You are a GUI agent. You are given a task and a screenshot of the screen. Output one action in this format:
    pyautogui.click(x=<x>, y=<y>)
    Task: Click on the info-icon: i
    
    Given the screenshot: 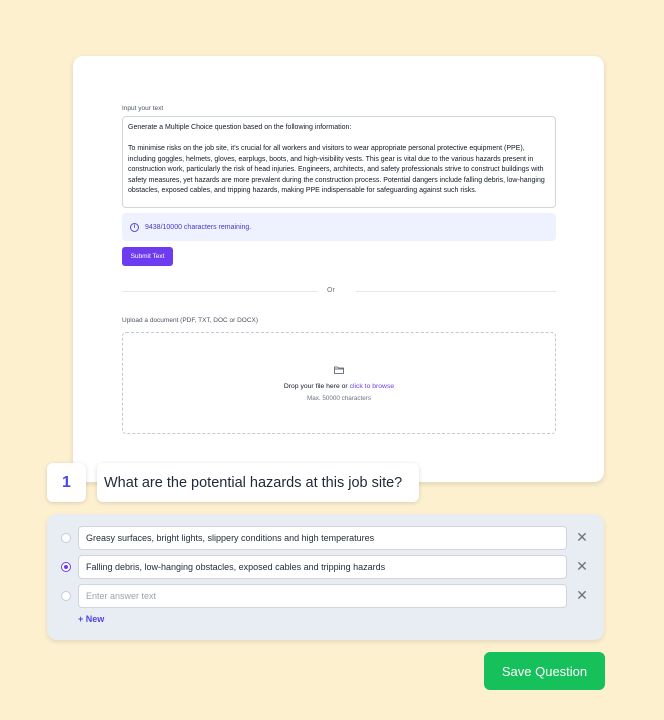 What is the action you would take?
    pyautogui.click(x=134, y=227)
    